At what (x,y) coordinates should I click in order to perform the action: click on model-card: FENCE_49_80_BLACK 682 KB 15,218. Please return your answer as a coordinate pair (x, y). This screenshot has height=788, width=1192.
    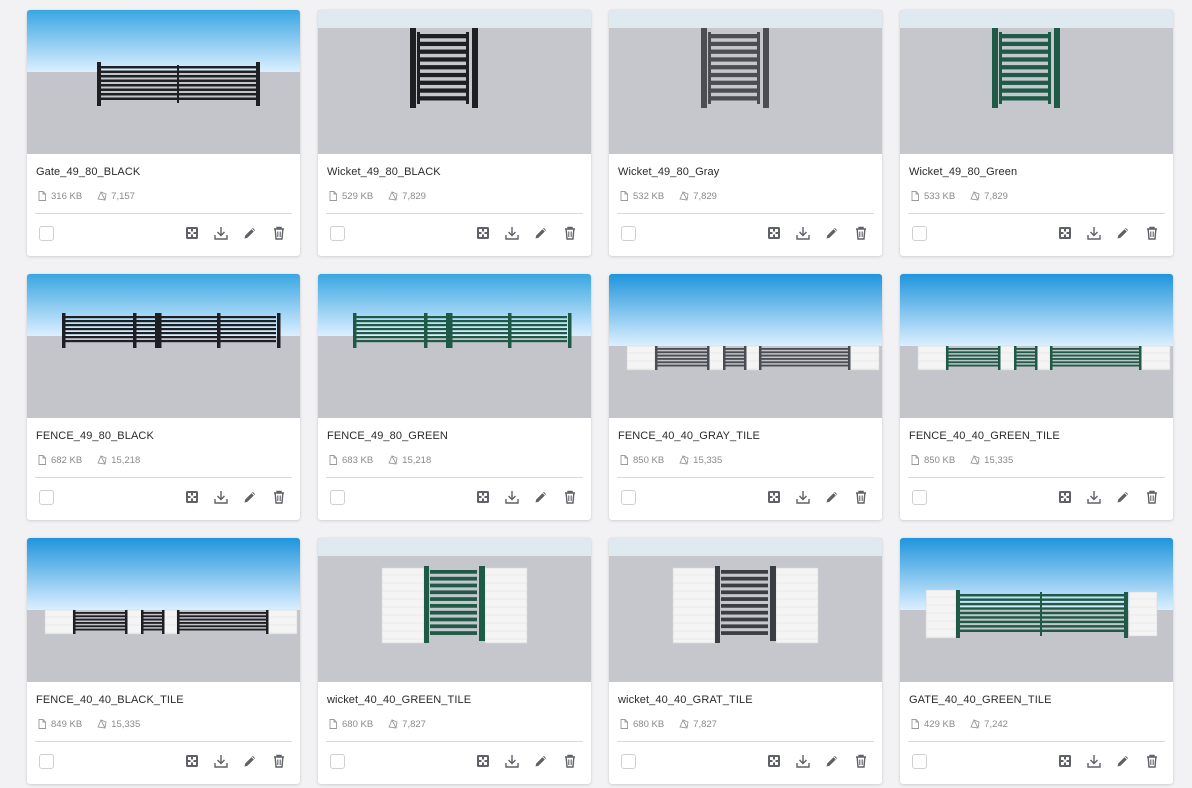
    Looking at the image, I should click on (163, 397).